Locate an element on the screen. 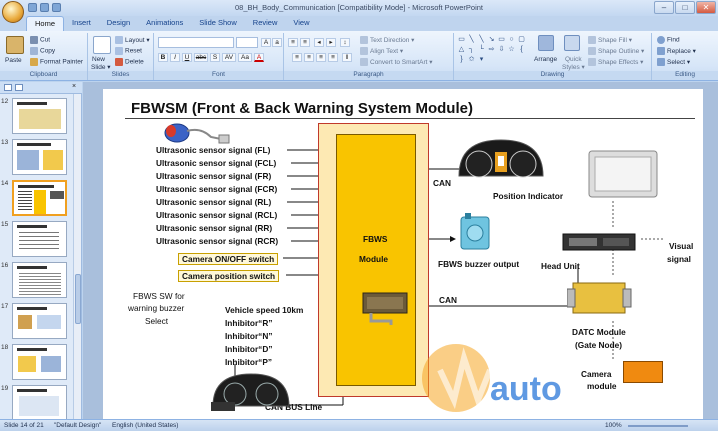 The image size is (718, 431). tab-slide-show: Slide Show is located at coordinates (218, 23).